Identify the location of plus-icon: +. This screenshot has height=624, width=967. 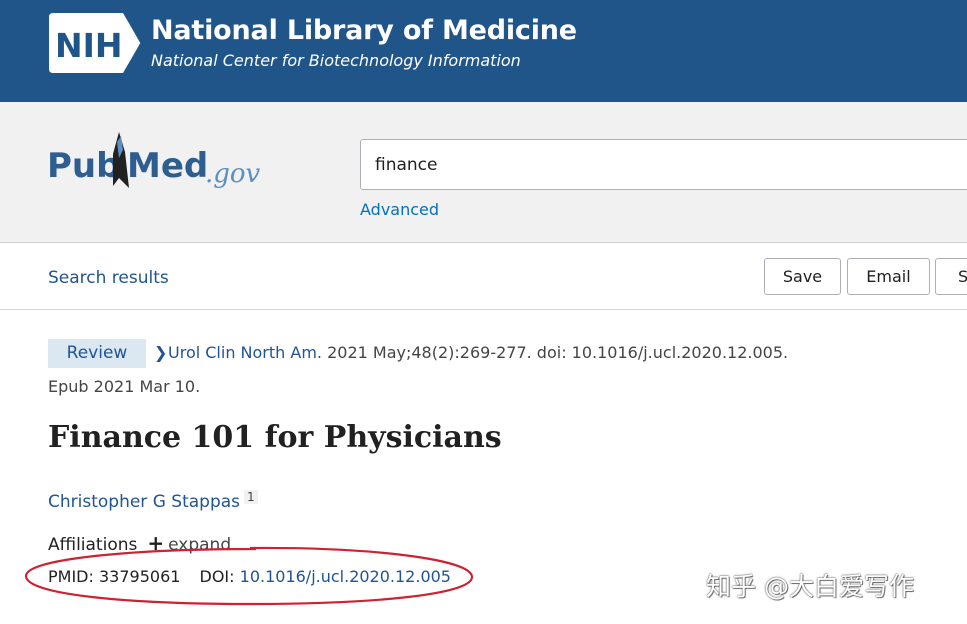
(155, 543).